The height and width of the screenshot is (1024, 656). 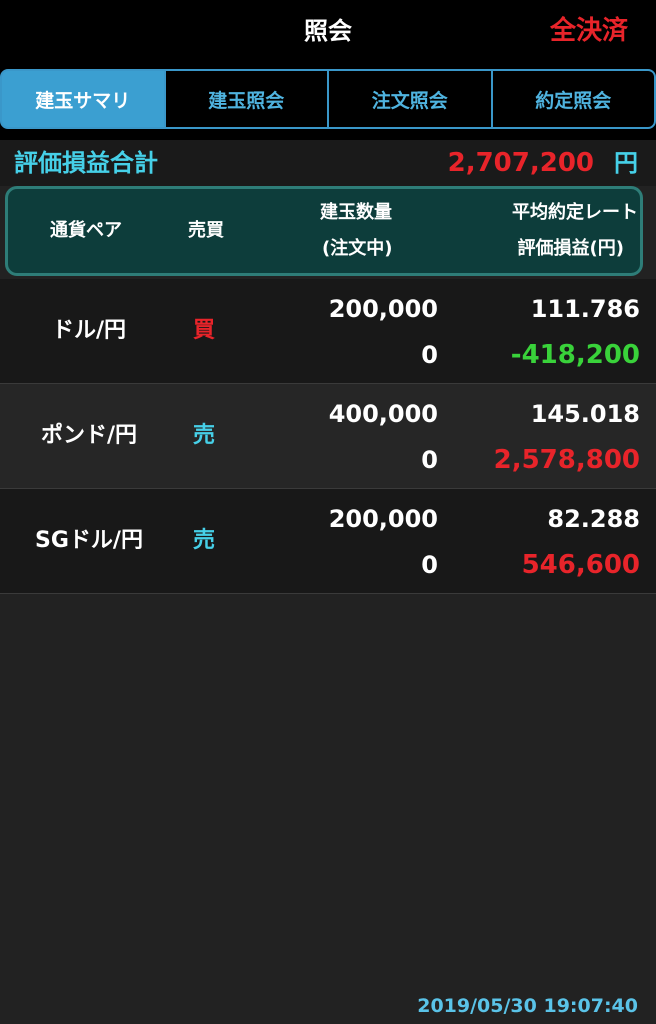 I want to click on position-row-sgdjpy: SGドル/円 売 200,000 0 82.288 546,600, so click(x=328, y=541).